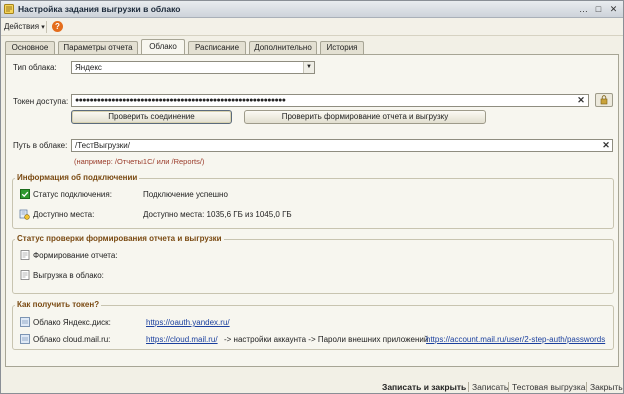 This screenshot has width=624, height=394. Describe the element at coordinates (606, 387) in the screenshot. I see `close-button: Закрыть` at that location.